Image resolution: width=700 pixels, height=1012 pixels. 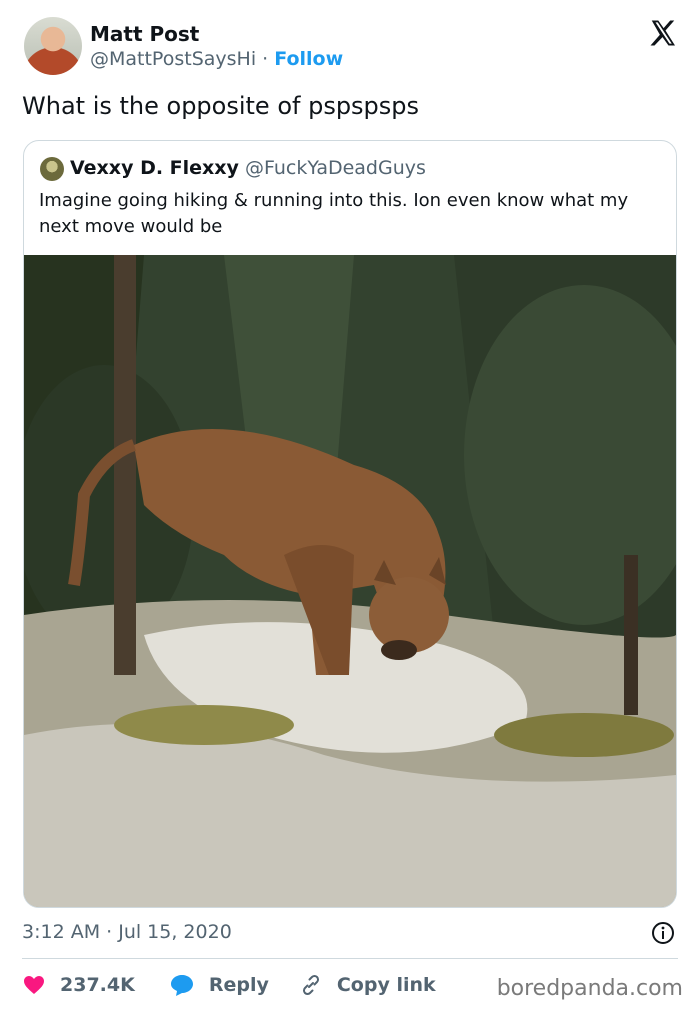 What do you see at coordinates (181, 985) in the screenshot?
I see `reply-bubble-icon` at bounding box center [181, 985].